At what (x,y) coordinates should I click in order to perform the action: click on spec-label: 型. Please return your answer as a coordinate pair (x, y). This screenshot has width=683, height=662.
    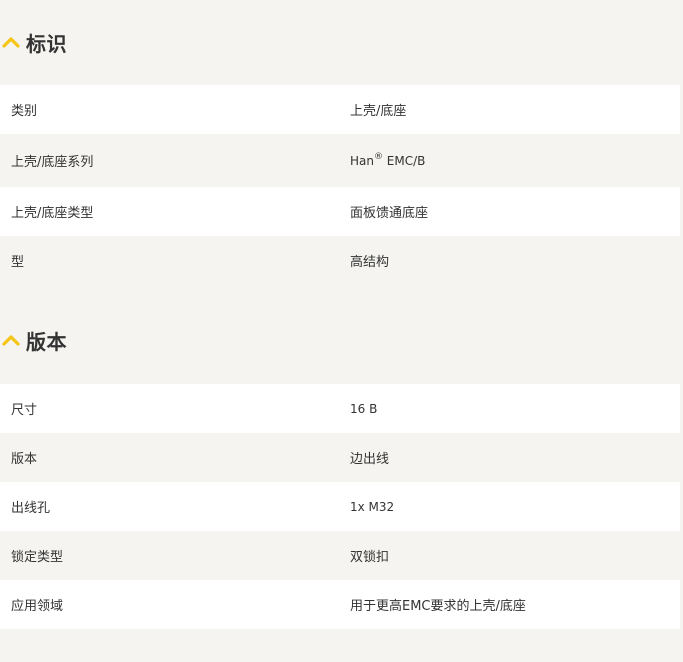
    Looking at the image, I should click on (18, 262).